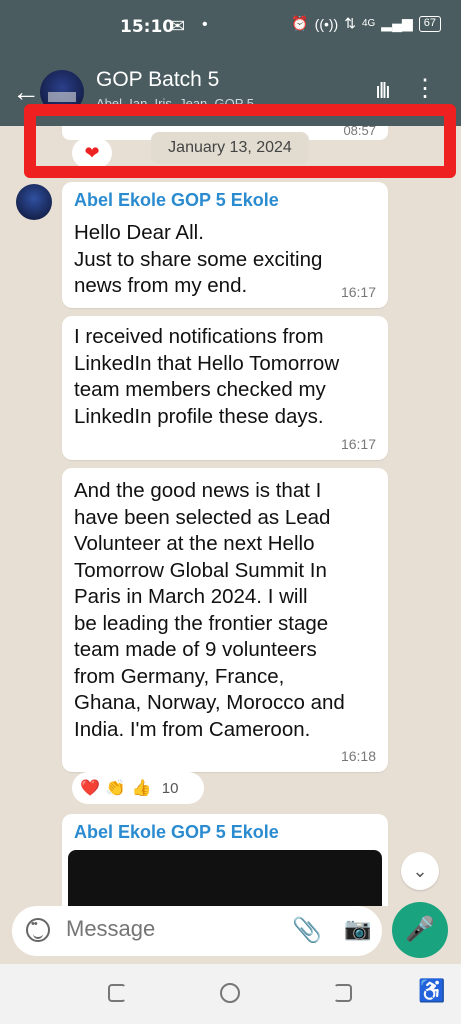 The width and height of the screenshot is (461, 1024). Describe the element at coordinates (425, 88) in the screenshot. I see `more-options-icon: ⋮` at that location.